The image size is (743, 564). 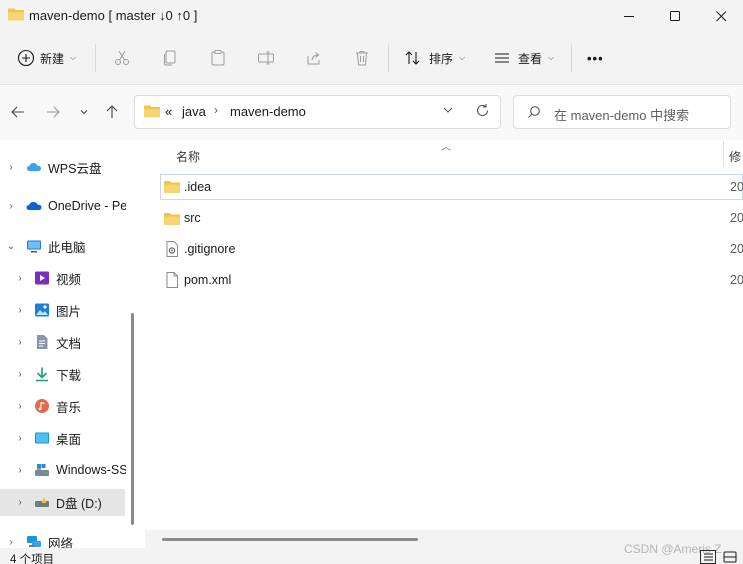 What do you see at coordinates (413, 58) in the screenshot?
I see `sort-icon` at bounding box center [413, 58].